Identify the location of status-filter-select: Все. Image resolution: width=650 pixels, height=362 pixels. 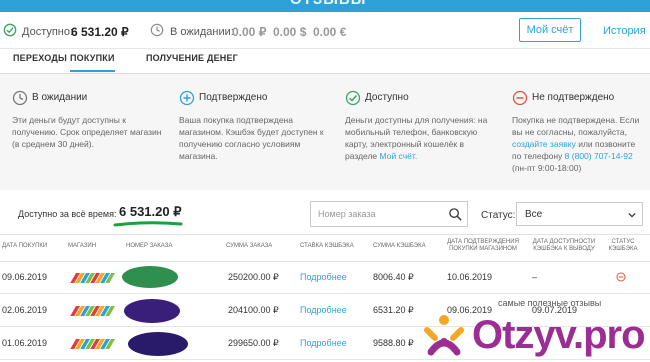
(579, 214).